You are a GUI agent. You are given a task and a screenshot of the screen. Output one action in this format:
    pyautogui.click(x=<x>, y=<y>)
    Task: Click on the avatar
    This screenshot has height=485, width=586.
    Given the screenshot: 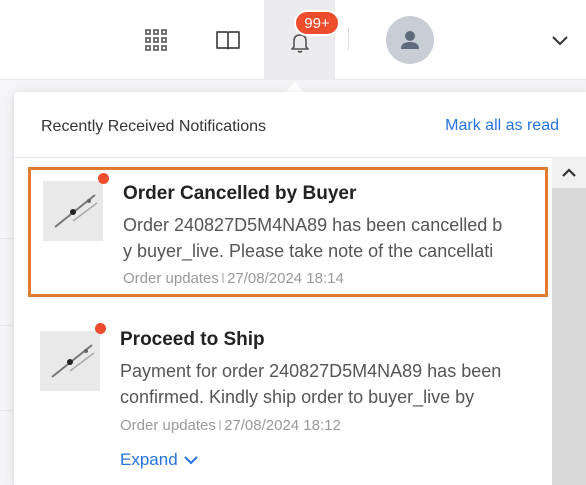 What is the action you would take?
    pyautogui.click(x=410, y=40)
    